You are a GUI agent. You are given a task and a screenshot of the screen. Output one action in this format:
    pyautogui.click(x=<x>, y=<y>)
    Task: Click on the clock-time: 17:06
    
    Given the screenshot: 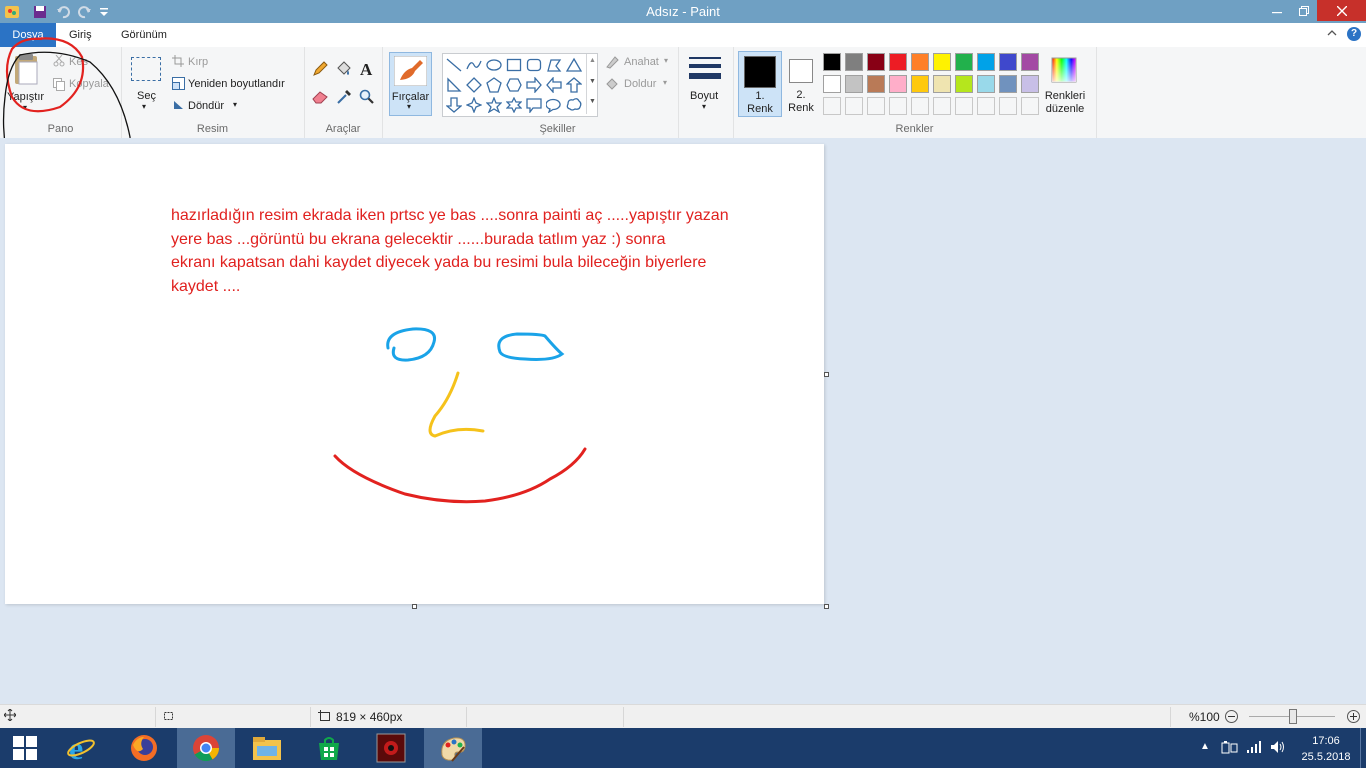 What is the action you would take?
    pyautogui.click(x=1326, y=741)
    